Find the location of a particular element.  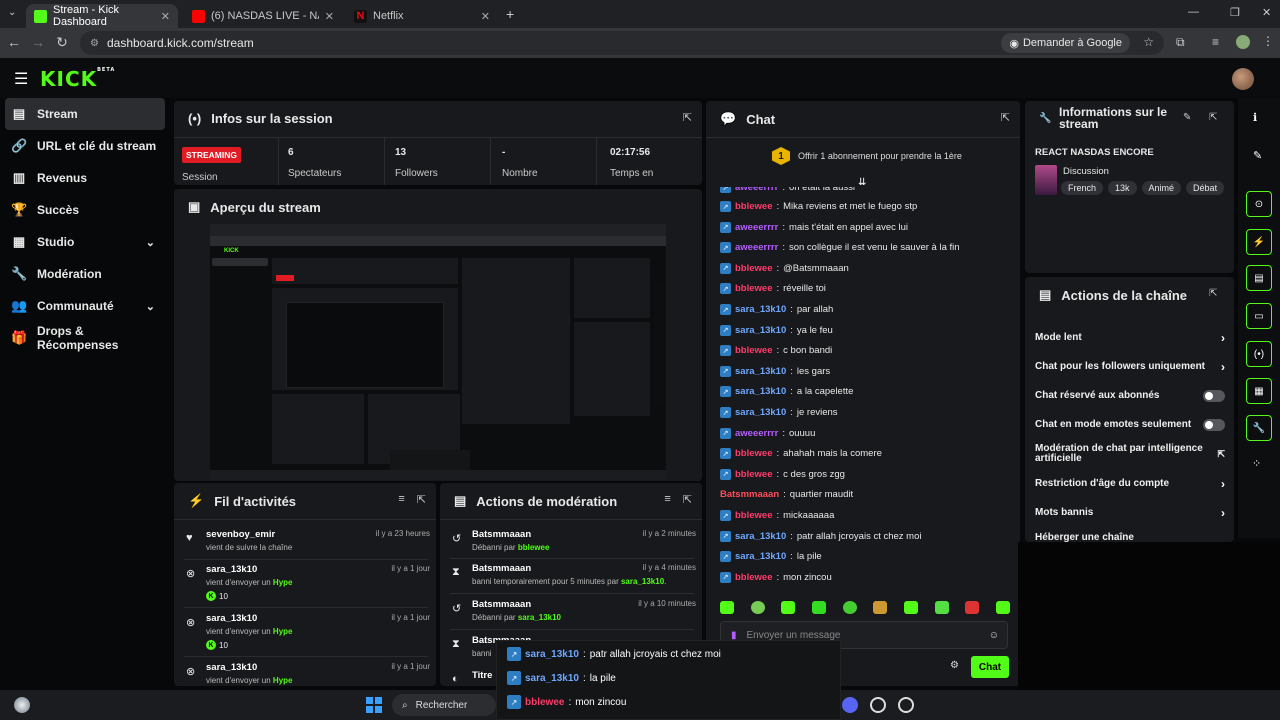

sidebar-item-succes: 🏆 Succès is located at coordinates (85, 210).